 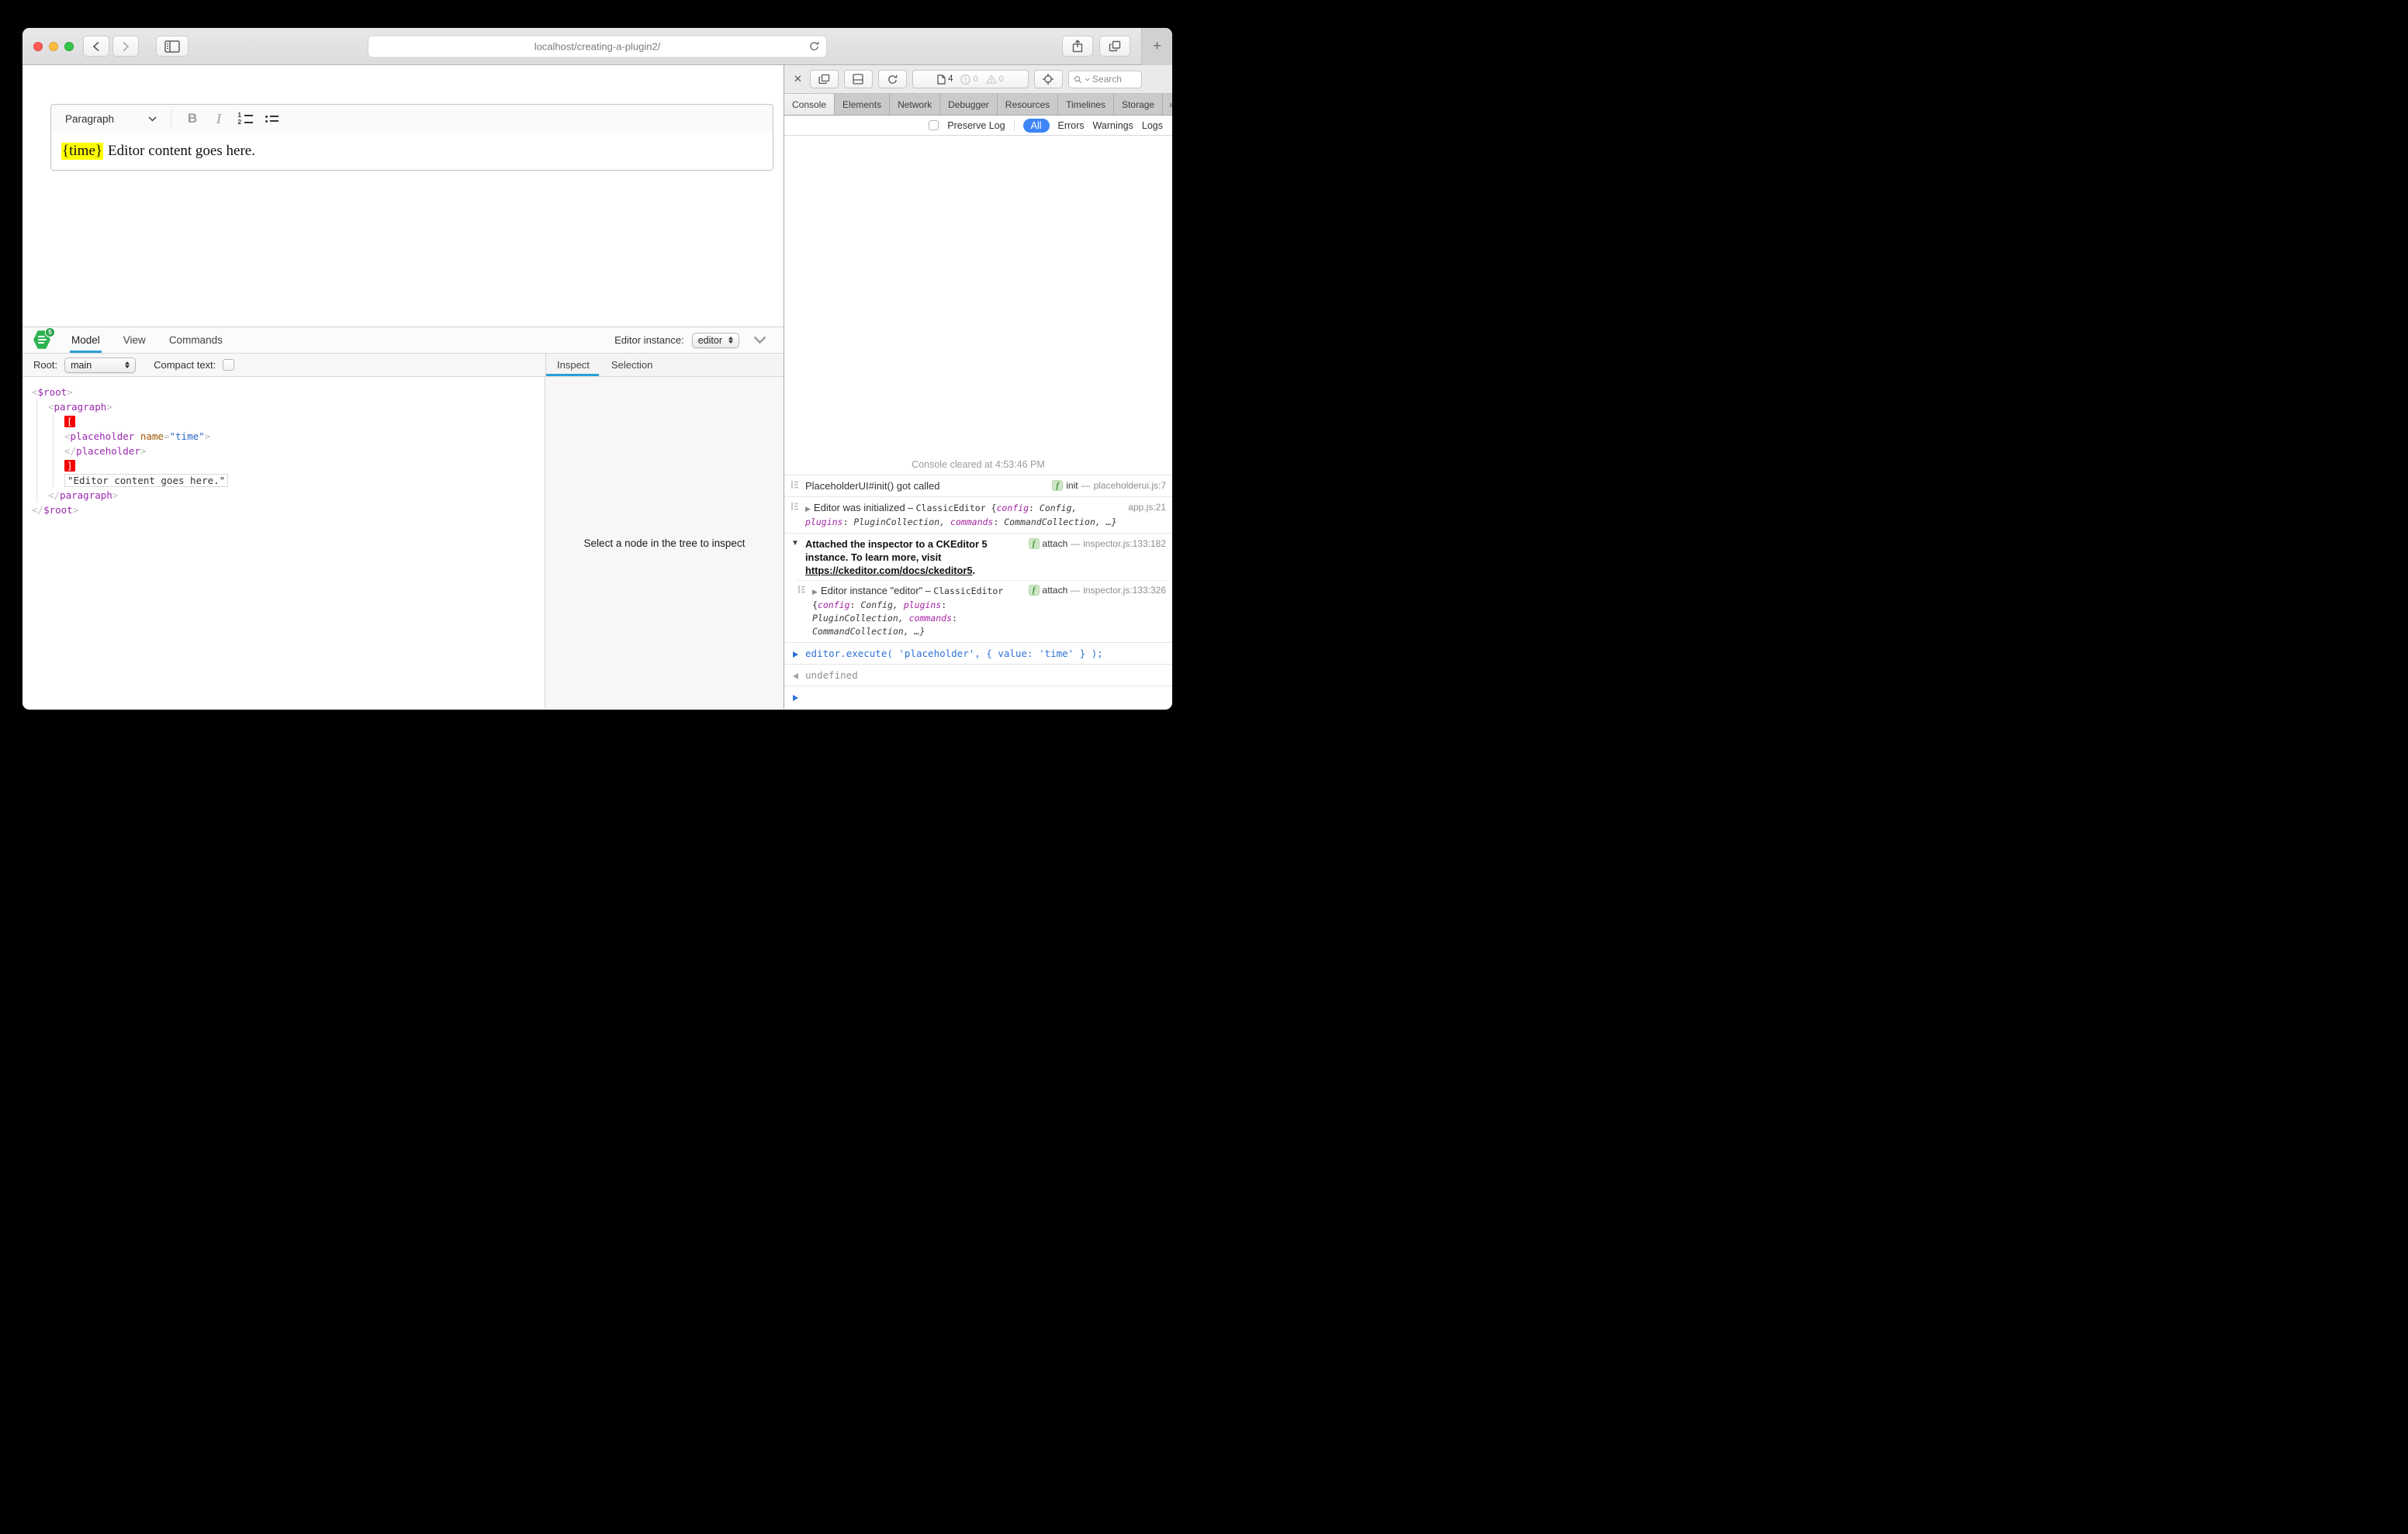 I want to click on tree-line-root-open: <$root>, so click(x=288, y=392).